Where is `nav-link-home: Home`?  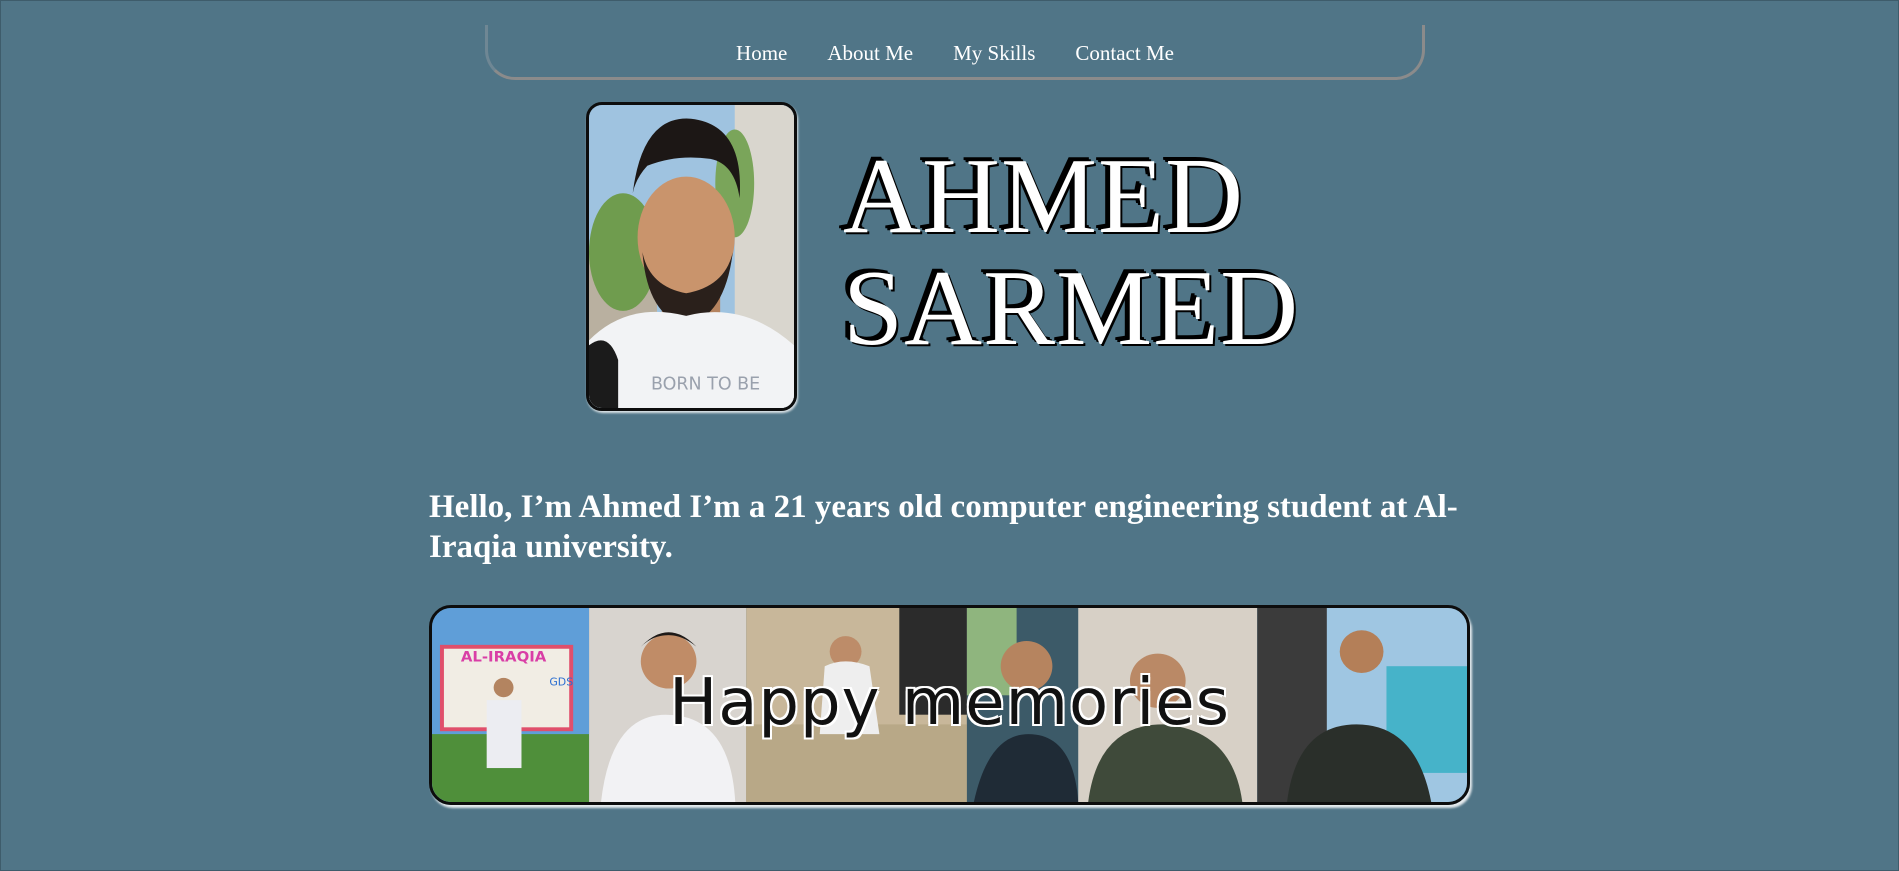 nav-link-home: Home is located at coordinates (761, 53).